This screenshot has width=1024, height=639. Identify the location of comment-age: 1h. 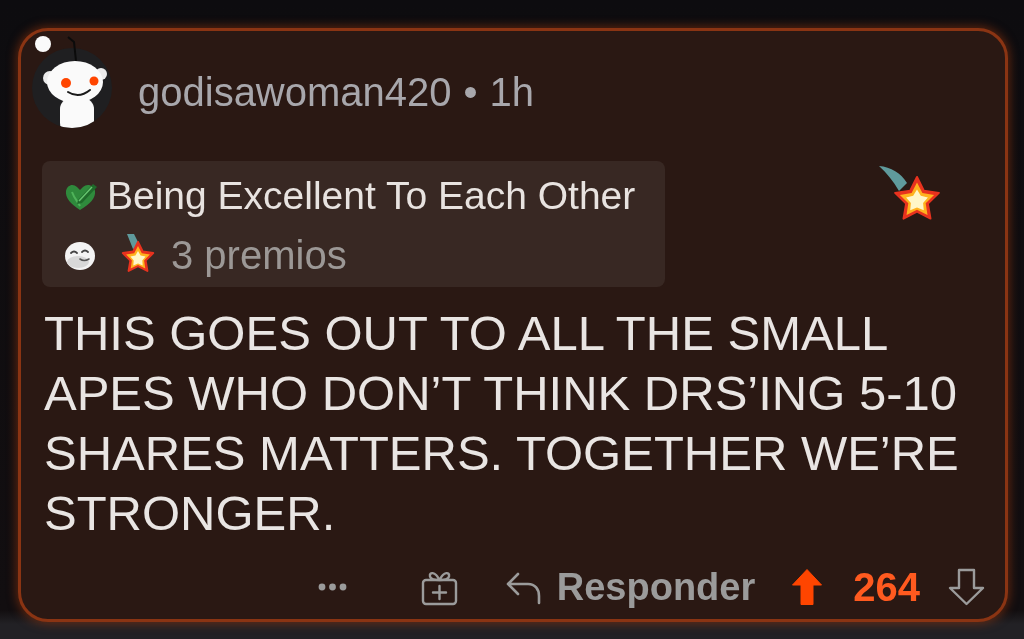
(512, 92).